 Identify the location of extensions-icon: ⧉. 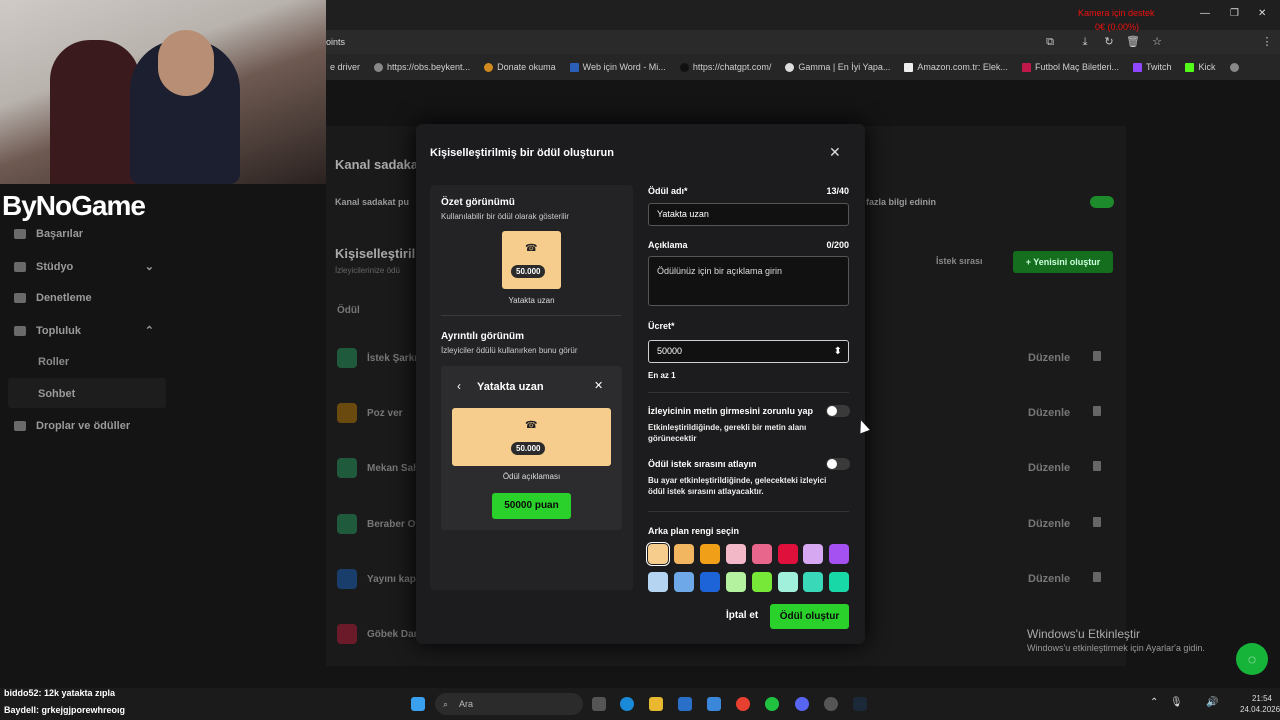
(1050, 42).